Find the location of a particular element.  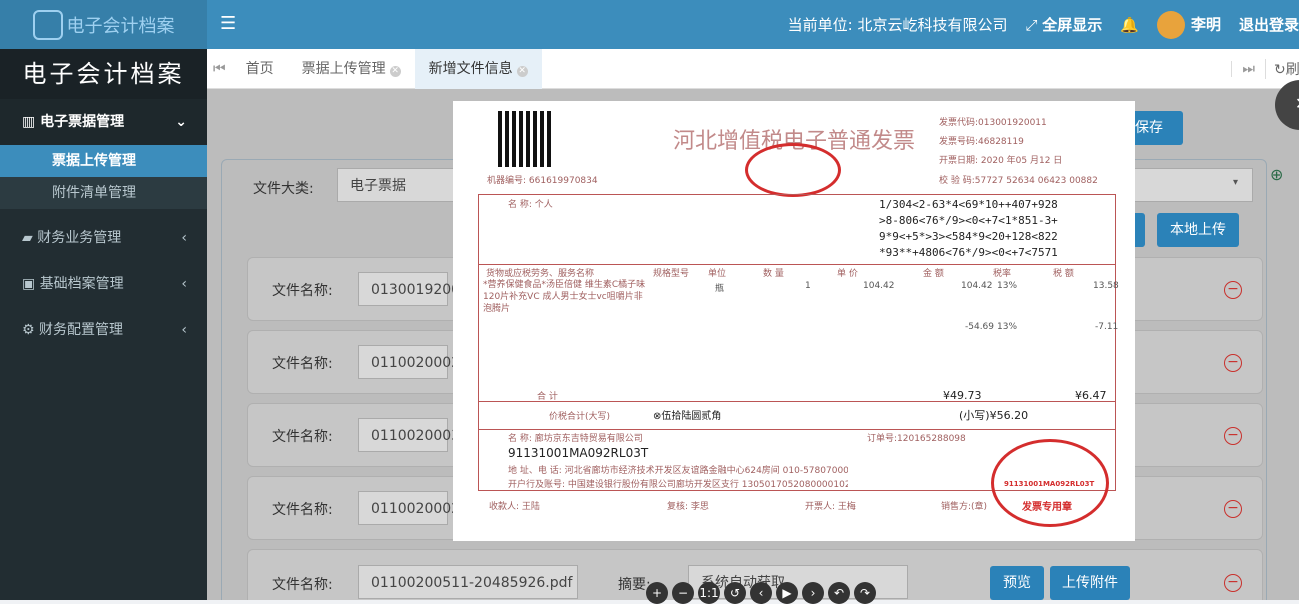

sidebar-title: 电子会计档案 is located at coordinates (103, 74).